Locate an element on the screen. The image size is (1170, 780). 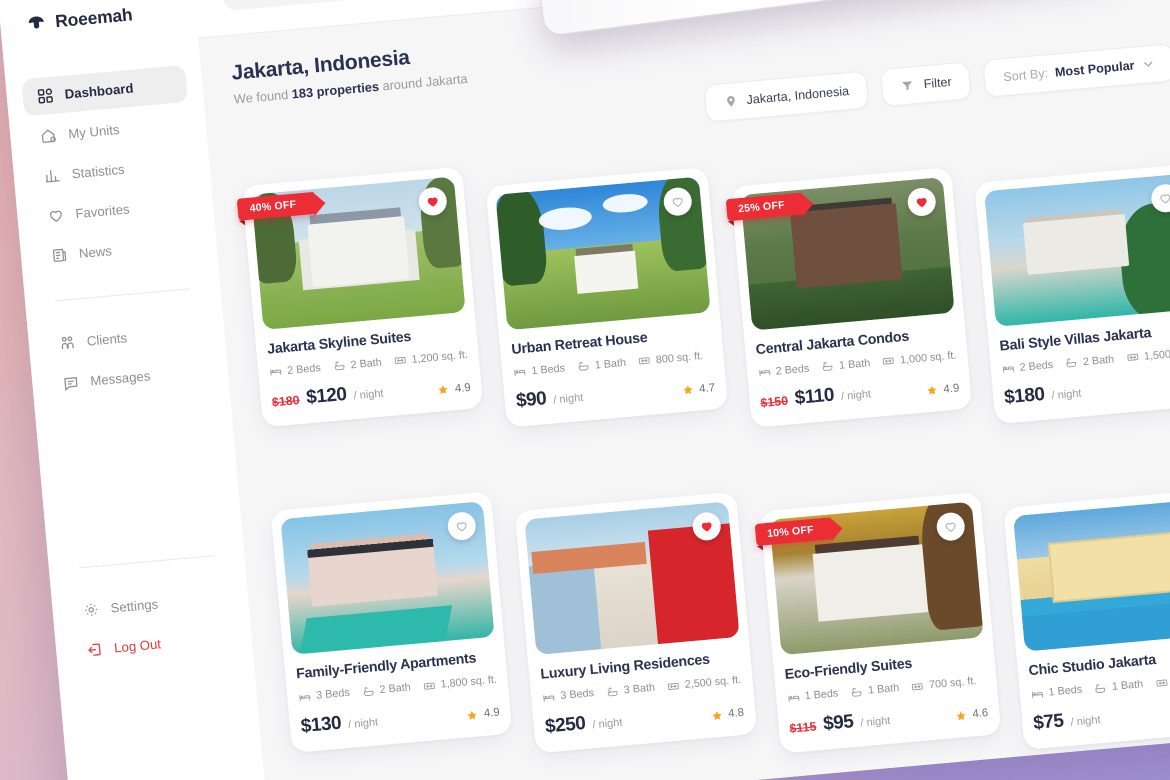
price-group: $130 / night is located at coordinates (339, 723).